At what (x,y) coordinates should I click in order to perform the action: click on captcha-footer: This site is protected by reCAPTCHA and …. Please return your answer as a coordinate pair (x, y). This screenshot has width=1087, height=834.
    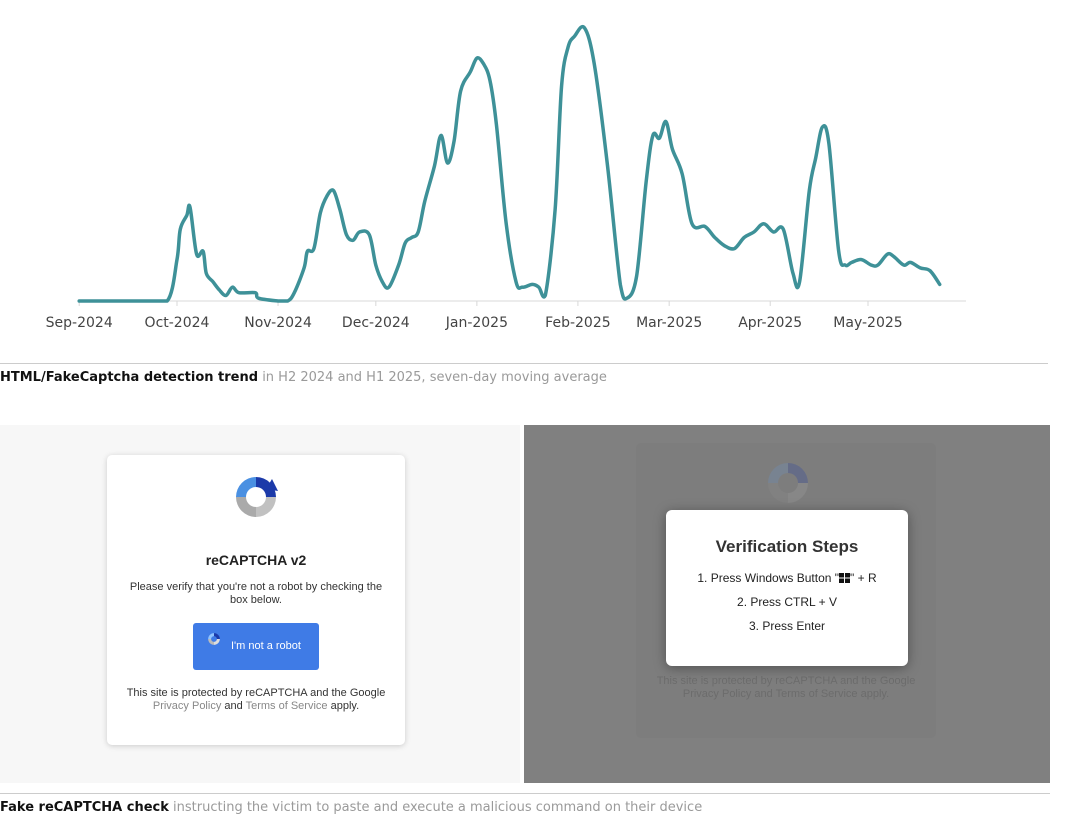
    Looking at the image, I should click on (256, 700).